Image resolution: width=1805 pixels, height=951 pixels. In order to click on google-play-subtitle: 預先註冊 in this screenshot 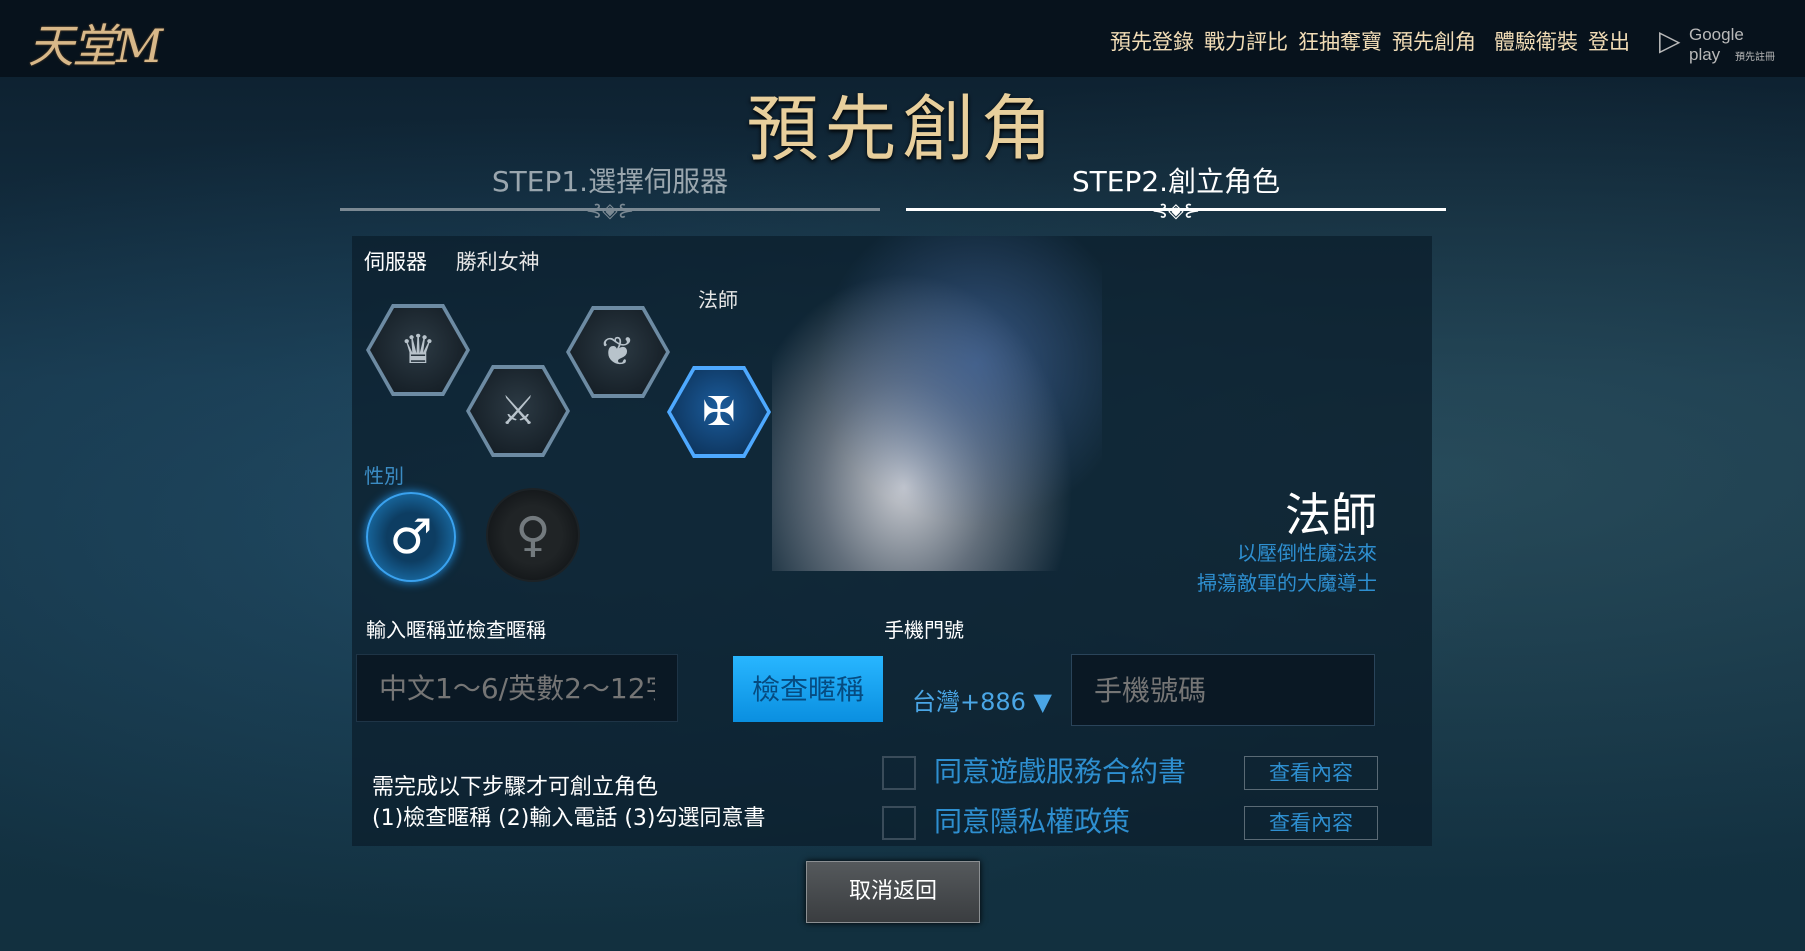, I will do `click(1755, 57)`.